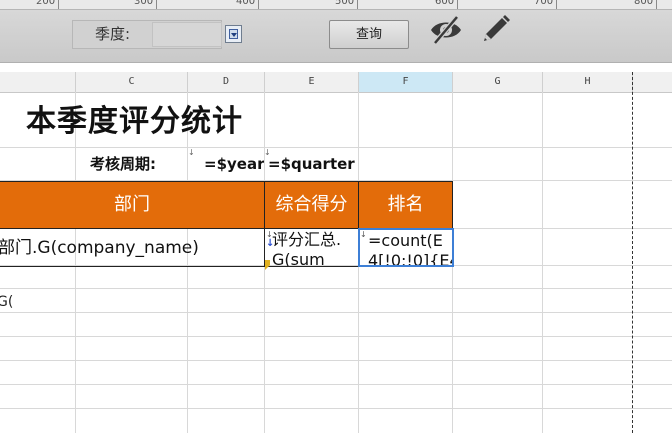 The width and height of the screenshot is (672, 433). I want to click on parameter-toolbar: 季度: 查询, so click(336, 36).